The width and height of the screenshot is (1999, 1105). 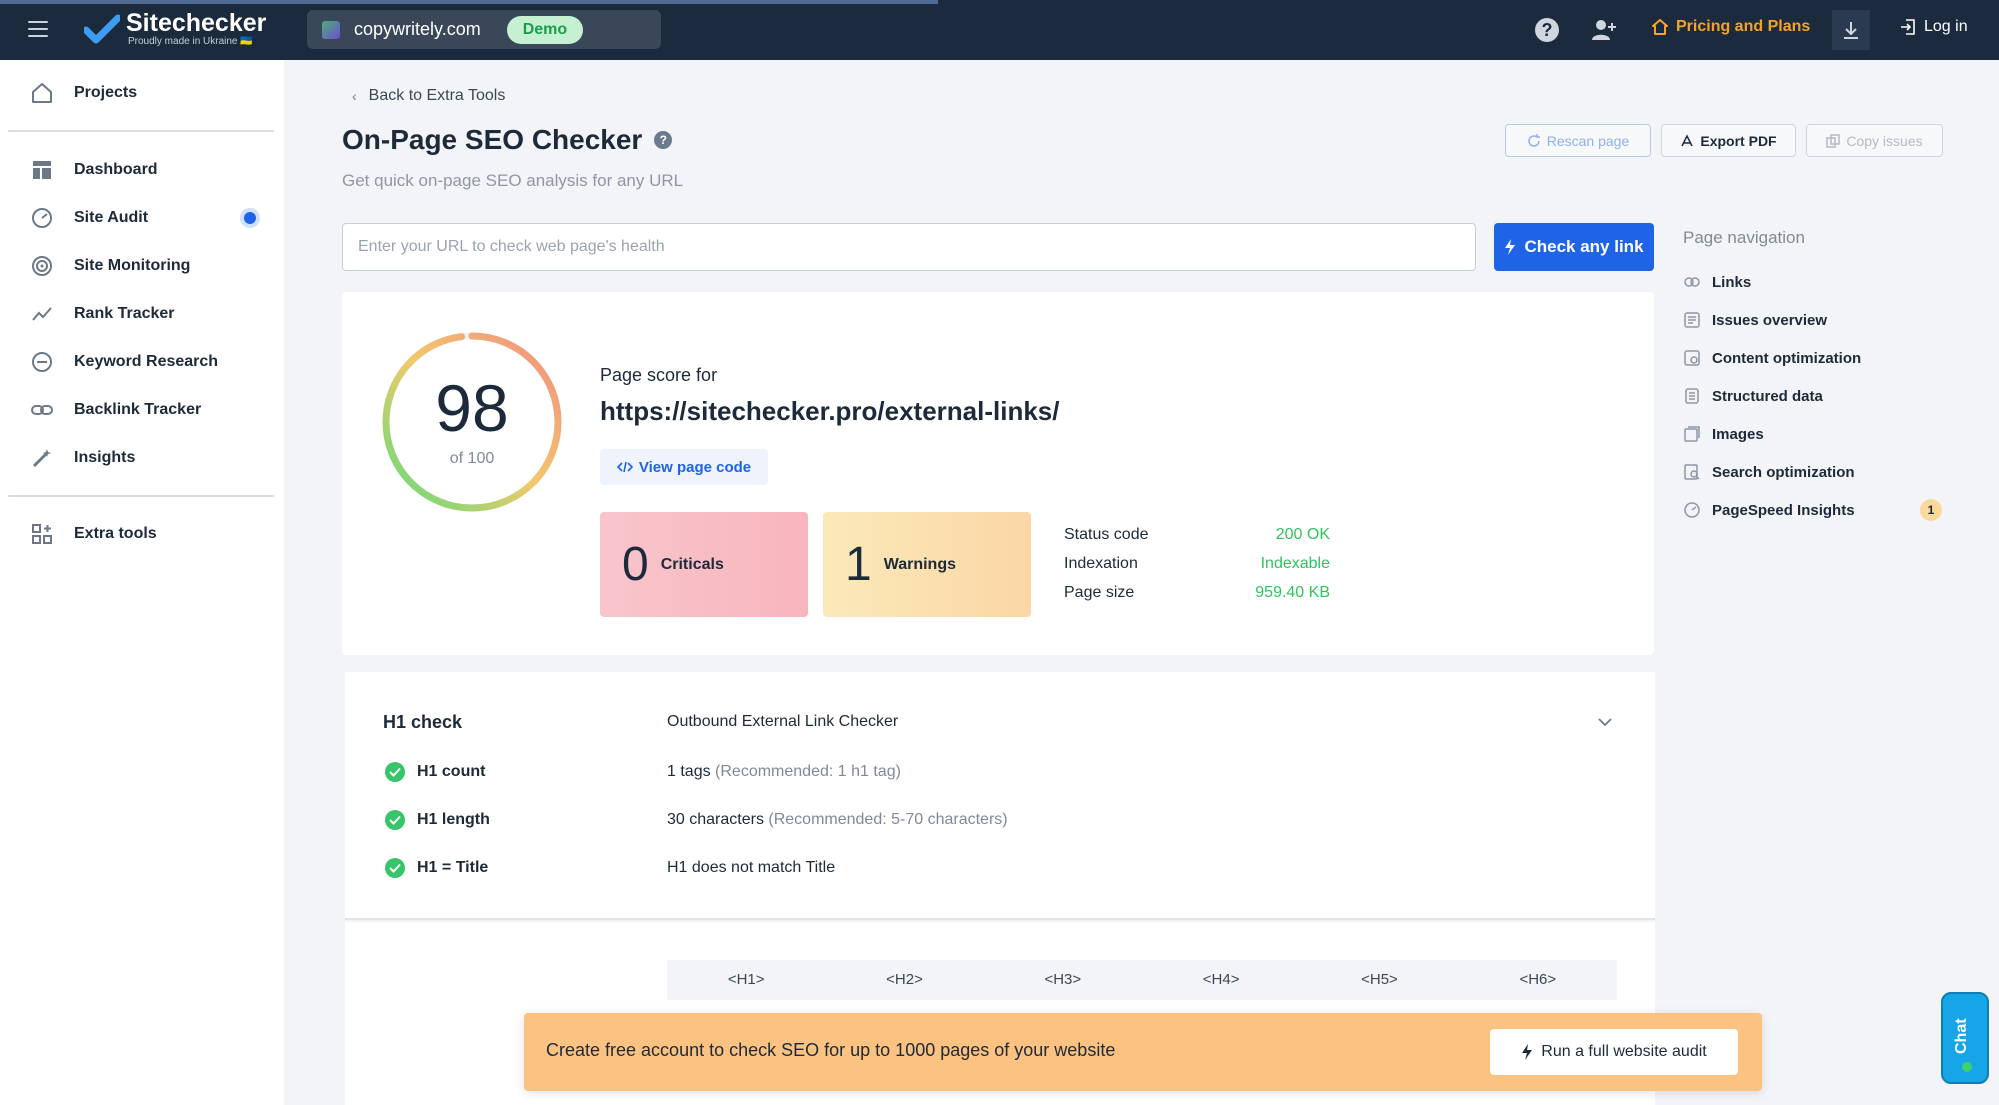 What do you see at coordinates (1588, 140) in the screenshot?
I see `rescan-label: Rescan page` at bounding box center [1588, 140].